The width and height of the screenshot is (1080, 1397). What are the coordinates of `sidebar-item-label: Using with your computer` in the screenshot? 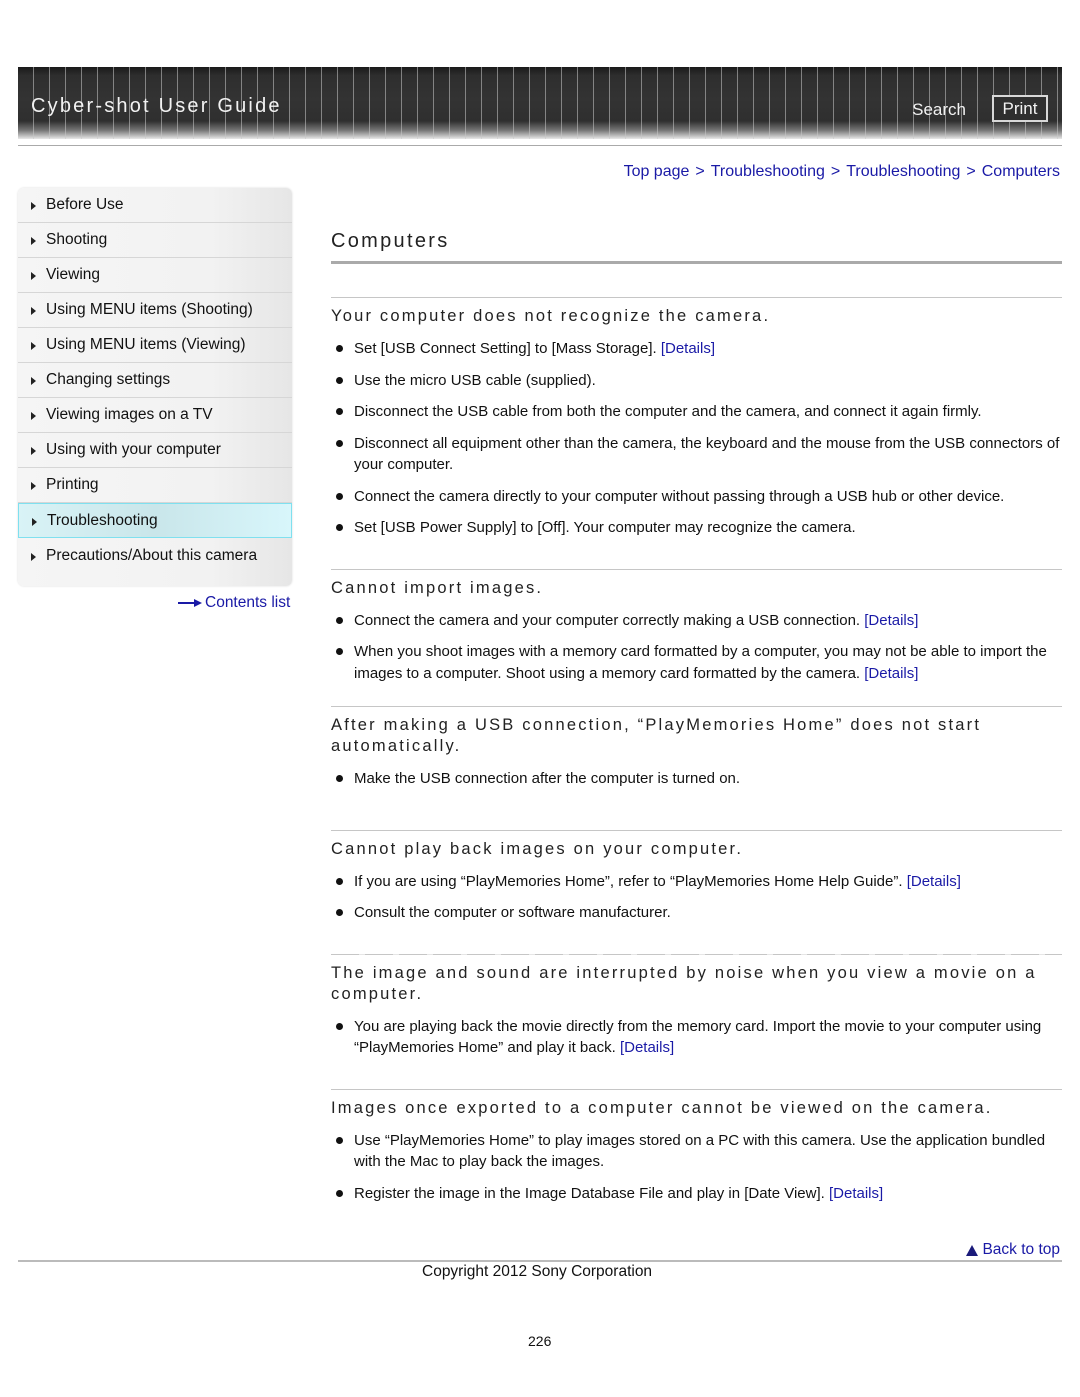 It's located at (133, 449).